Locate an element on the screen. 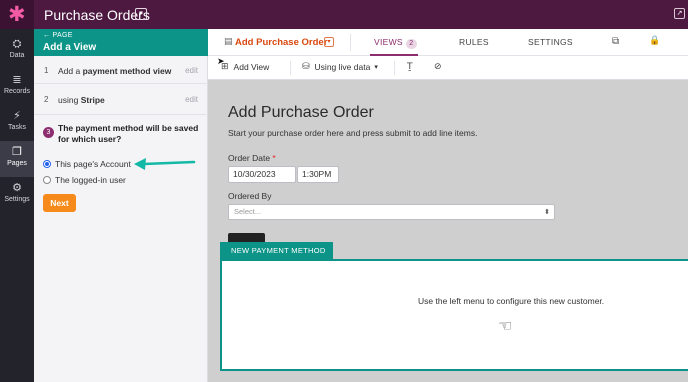 This screenshot has height=382, width=688. select-caret-icon: ⬍ is located at coordinates (547, 212).